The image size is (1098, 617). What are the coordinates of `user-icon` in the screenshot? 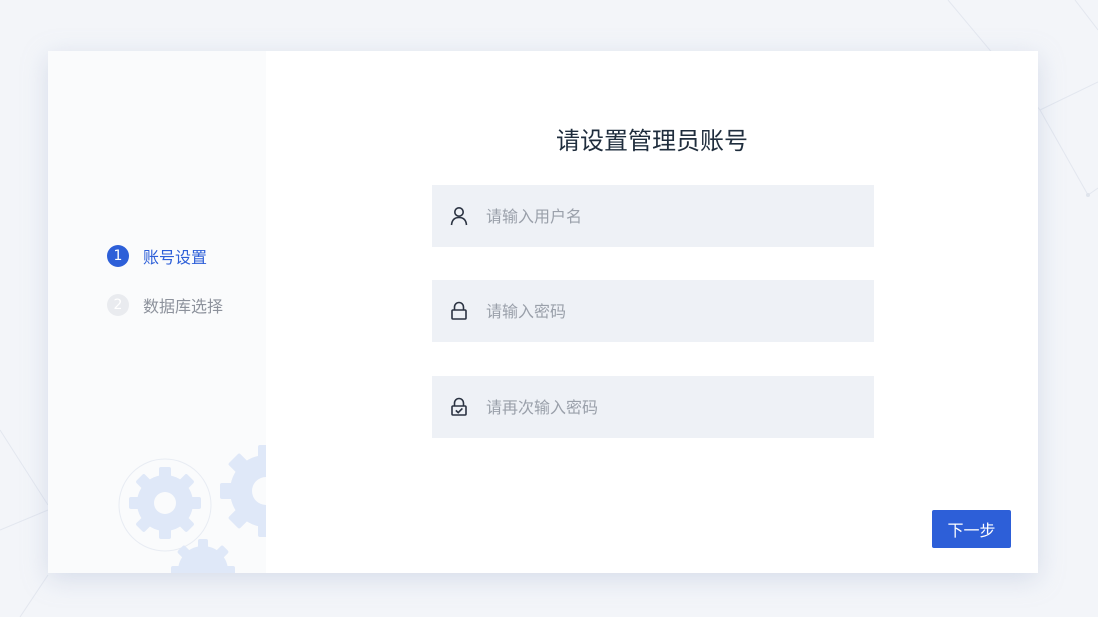 It's located at (459, 216).